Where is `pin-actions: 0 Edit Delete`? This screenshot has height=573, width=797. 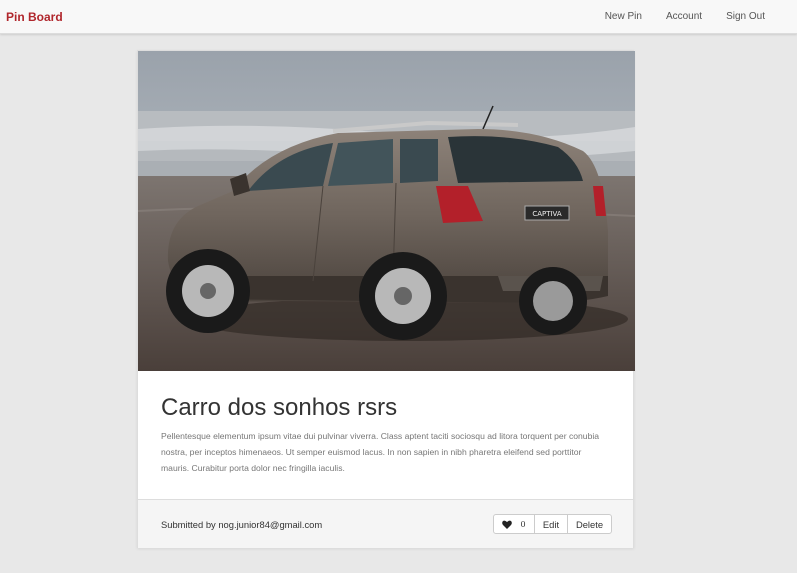 pin-actions: 0 Edit Delete is located at coordinates (552, 524).